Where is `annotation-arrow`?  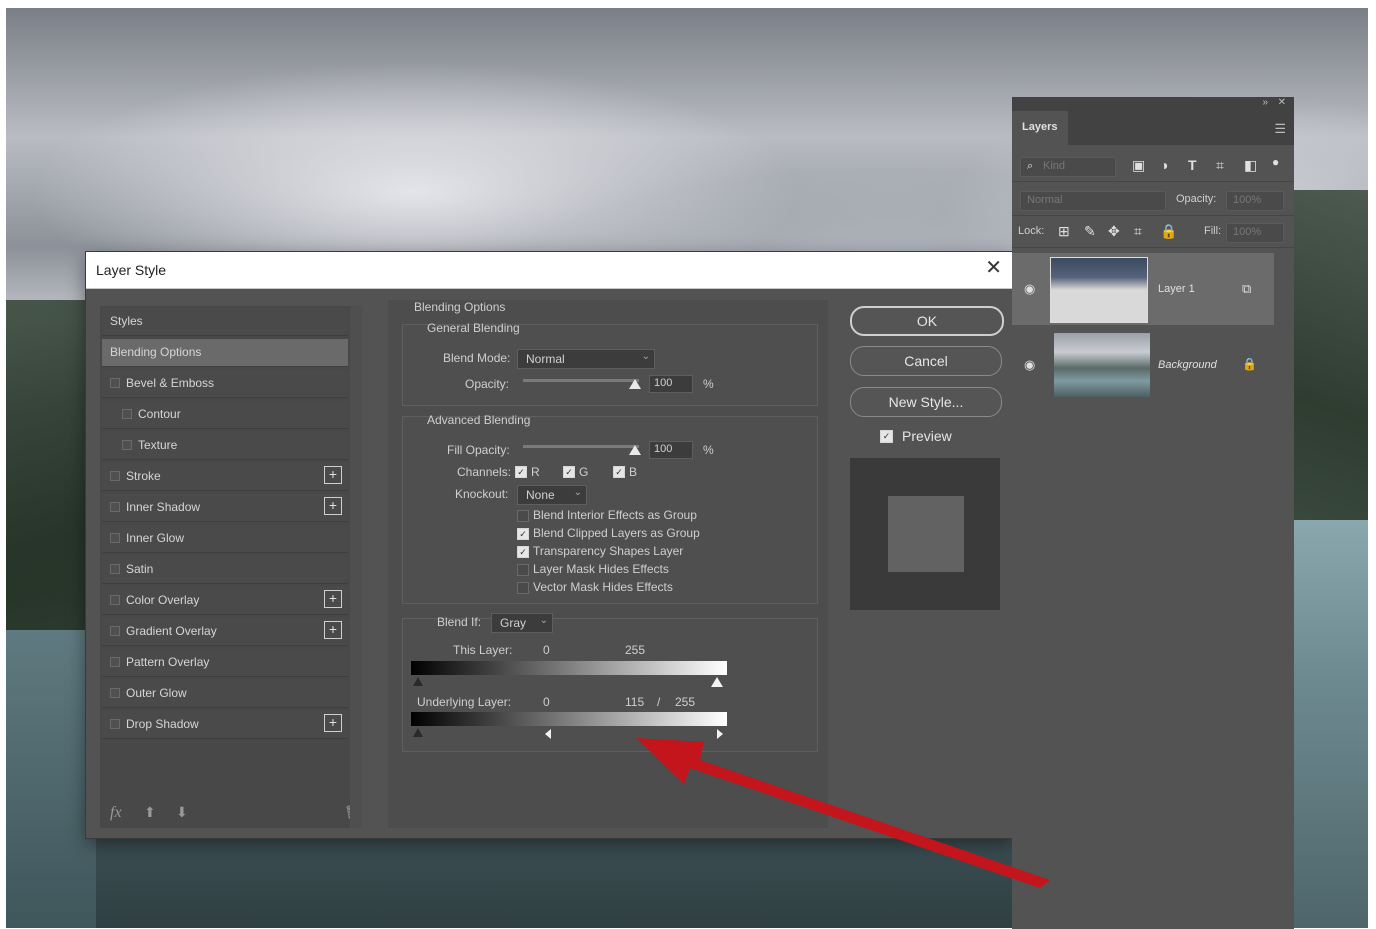 annotation-arrow is located at coordinates (843, 813).